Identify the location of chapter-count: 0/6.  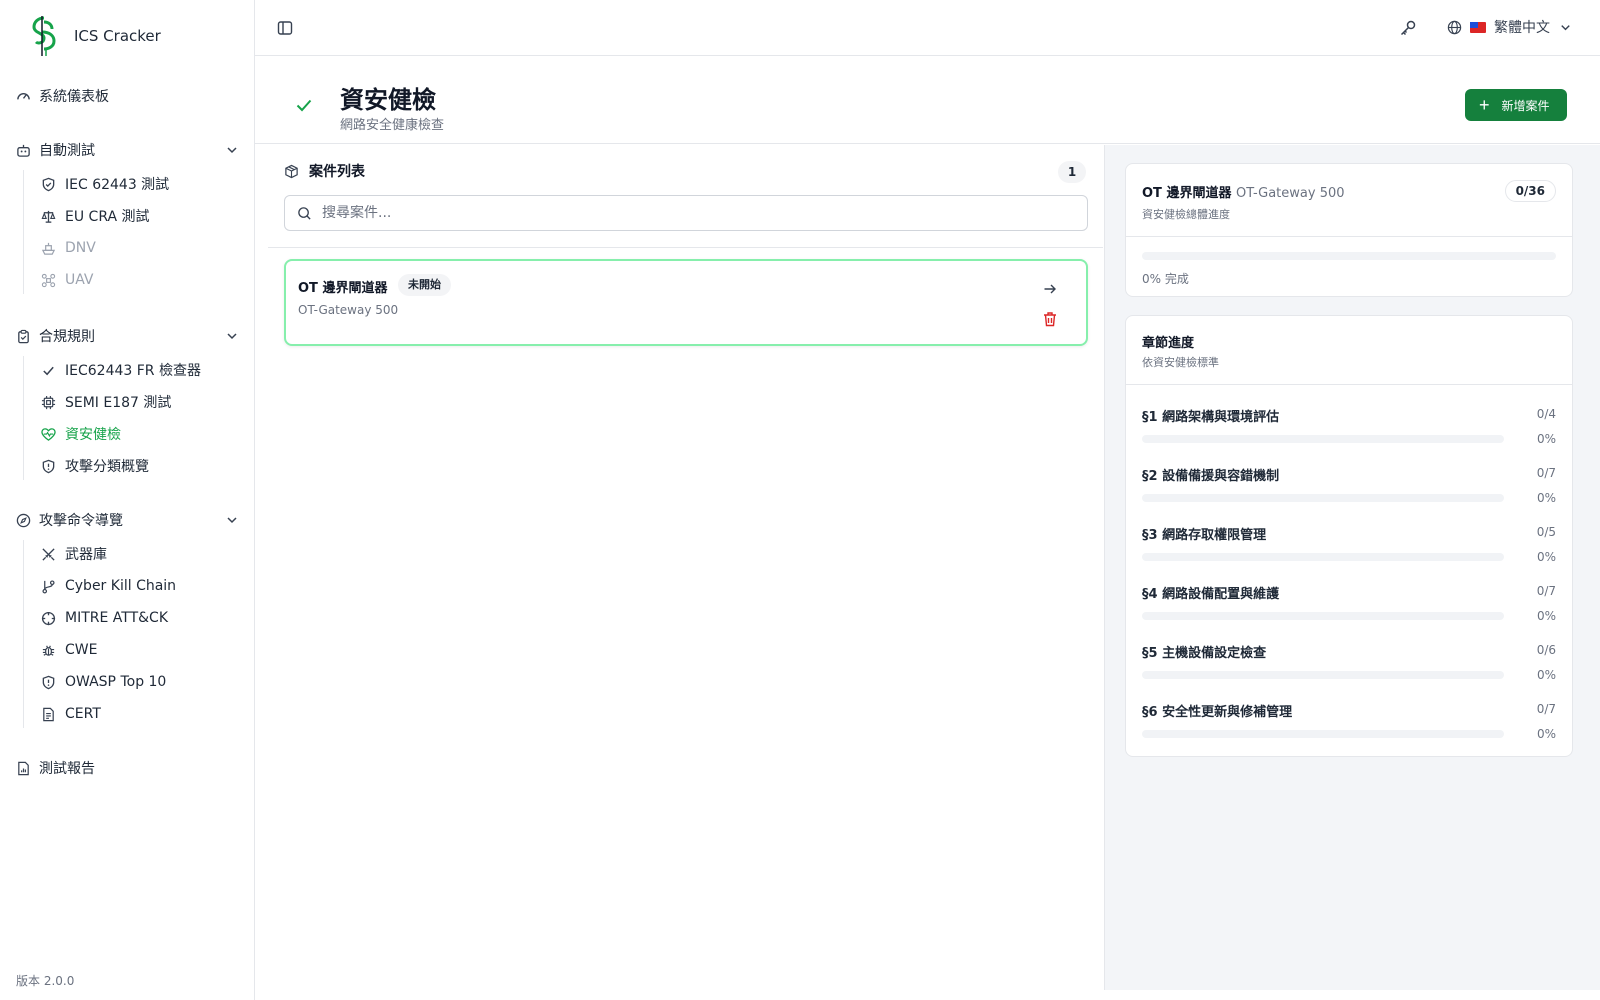
(1546, 650).